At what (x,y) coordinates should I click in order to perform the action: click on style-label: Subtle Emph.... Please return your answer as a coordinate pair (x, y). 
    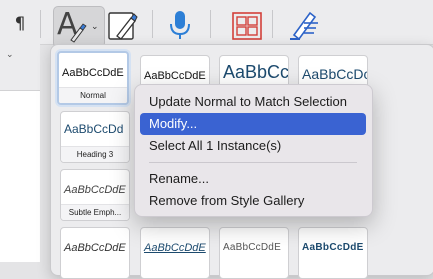
    Looking at the image, I should click on (95, 212).